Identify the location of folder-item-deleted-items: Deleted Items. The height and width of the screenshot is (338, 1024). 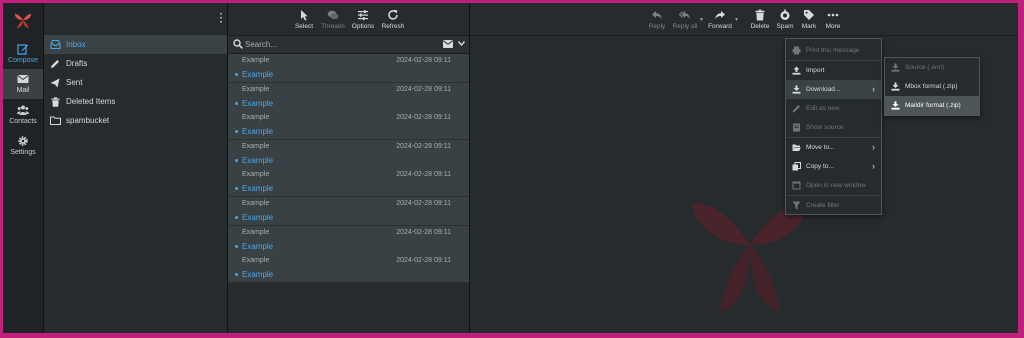
(135, 101).